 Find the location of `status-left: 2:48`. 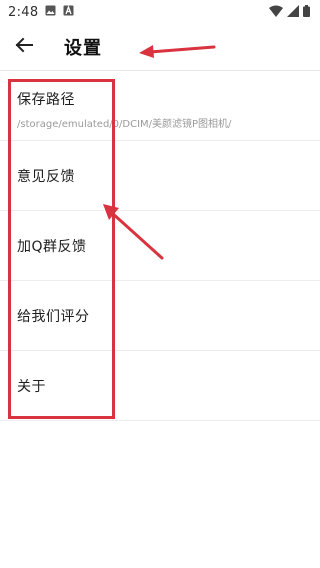

status-left: 2:48 is located at coordinates (41, 12).